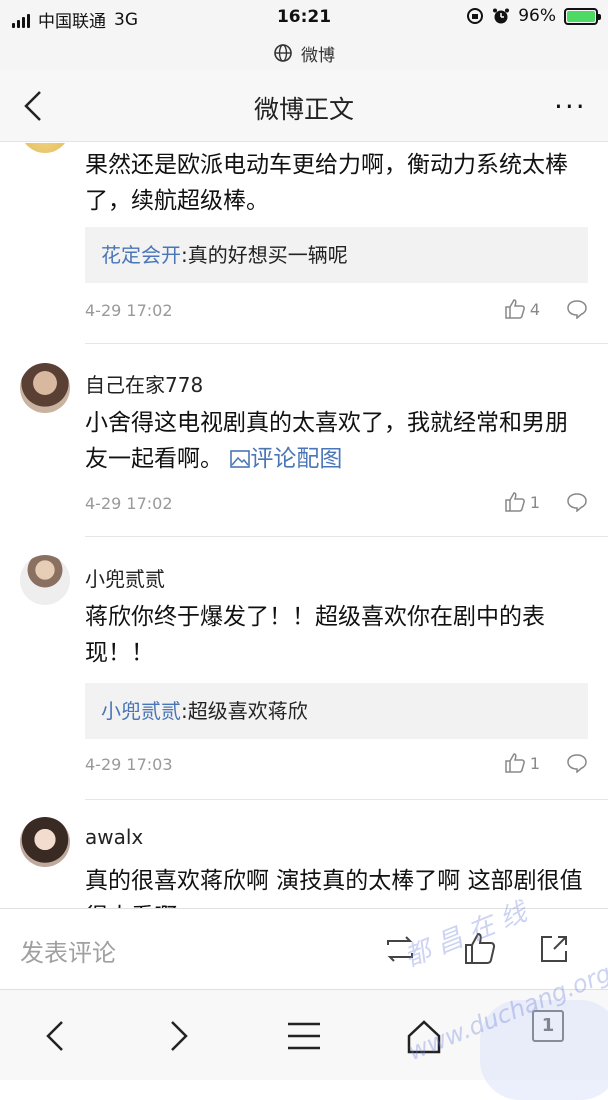 The width and height of the screenshot is (608, 1100). What do you see at coordinates (534, 309) in the screenshot?
I see `like-count: 4` at bounding box center [534, 309].